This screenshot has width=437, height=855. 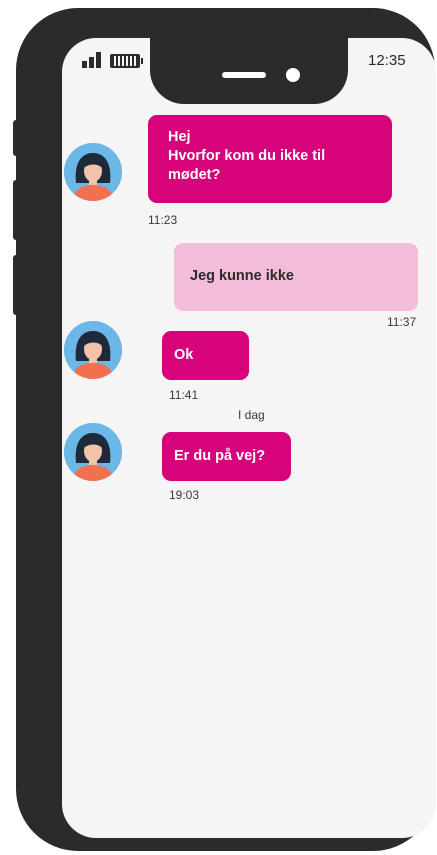 I want to click on message-bubble-outgoing: Jeg kunne ikke, so click(x=296, y=277).